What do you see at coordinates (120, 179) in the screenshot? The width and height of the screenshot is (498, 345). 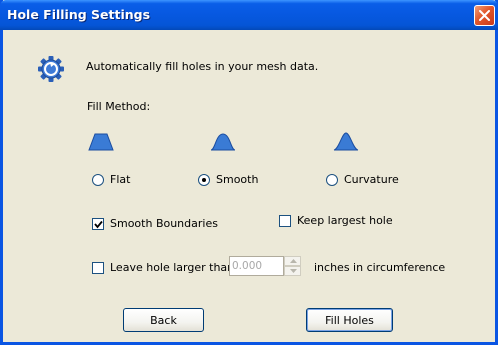 I see `flat-label: Flat` at bounding box center [120, 179].